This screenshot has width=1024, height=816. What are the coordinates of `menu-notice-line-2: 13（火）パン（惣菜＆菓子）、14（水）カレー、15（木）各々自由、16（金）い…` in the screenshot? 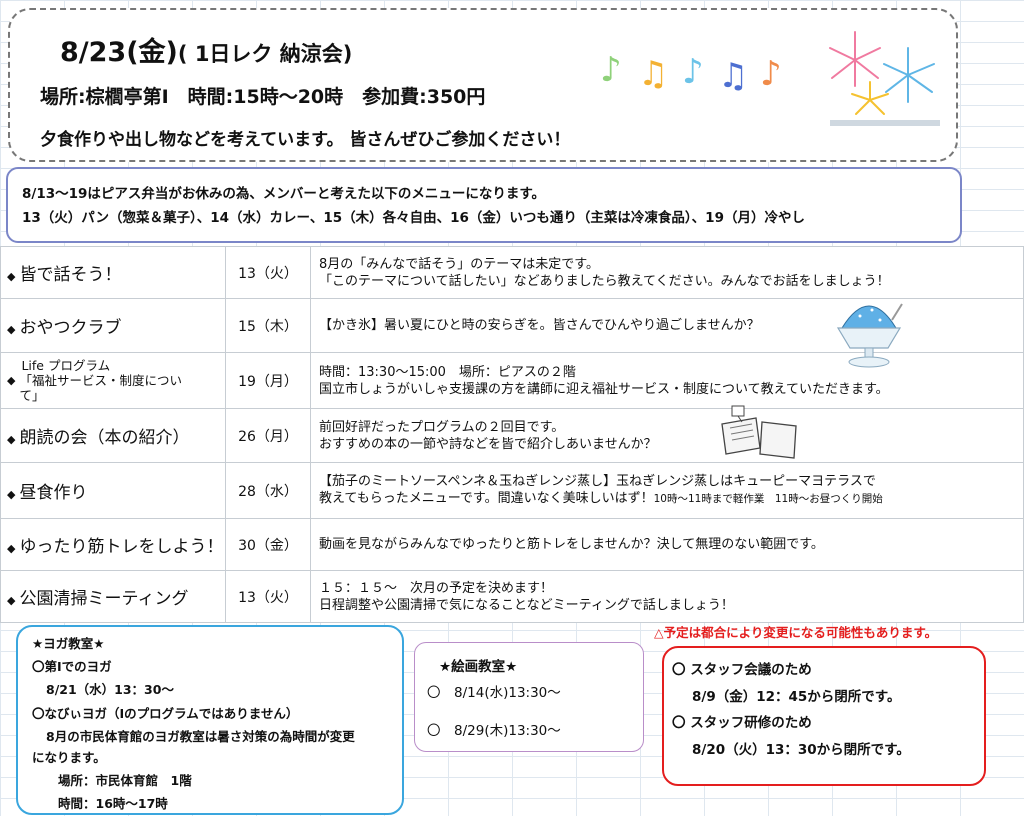 It's located at (413, 218).